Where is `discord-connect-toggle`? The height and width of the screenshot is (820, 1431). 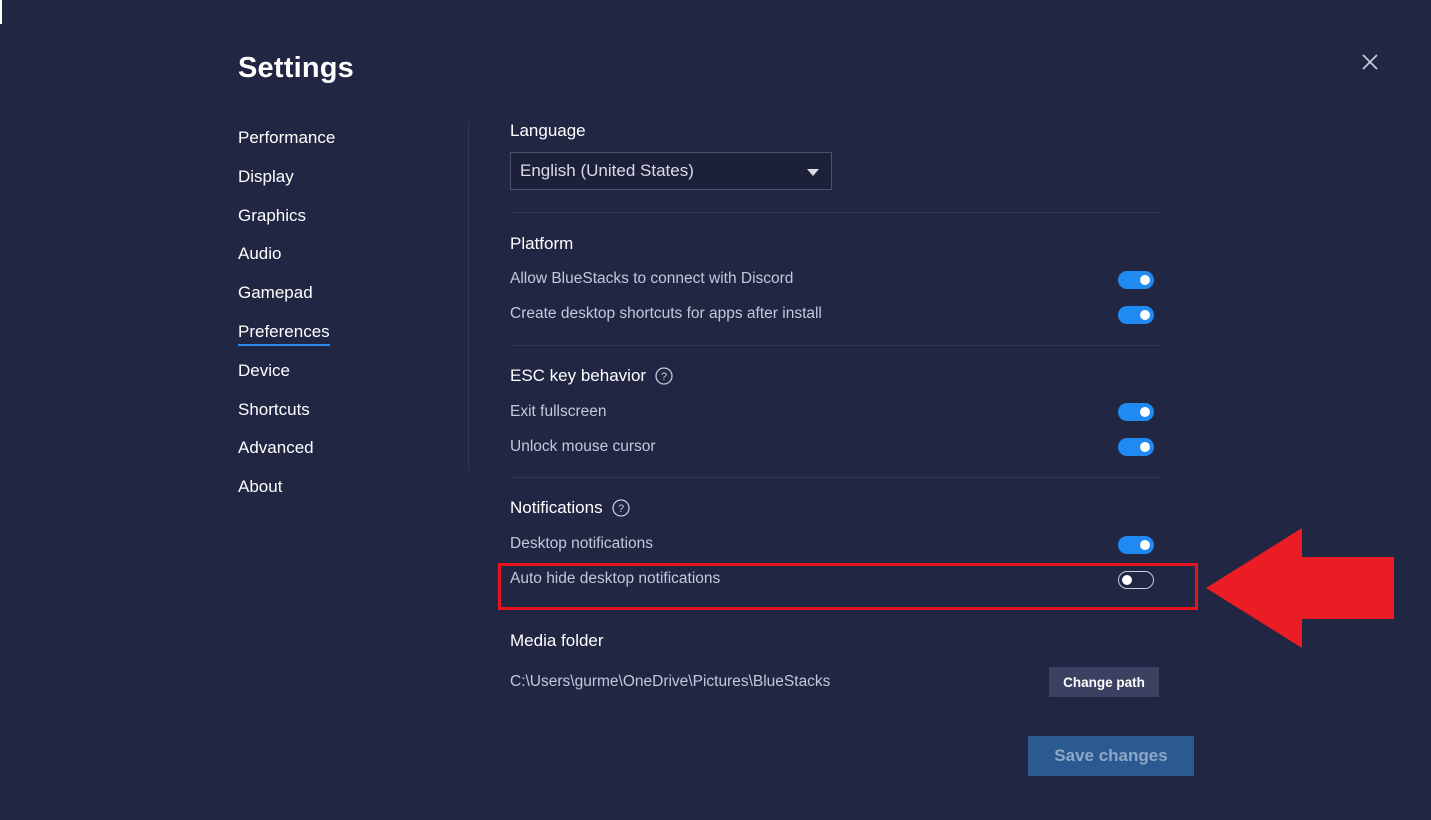 discord-connect-toggle is located at coordinates (1136, 280).